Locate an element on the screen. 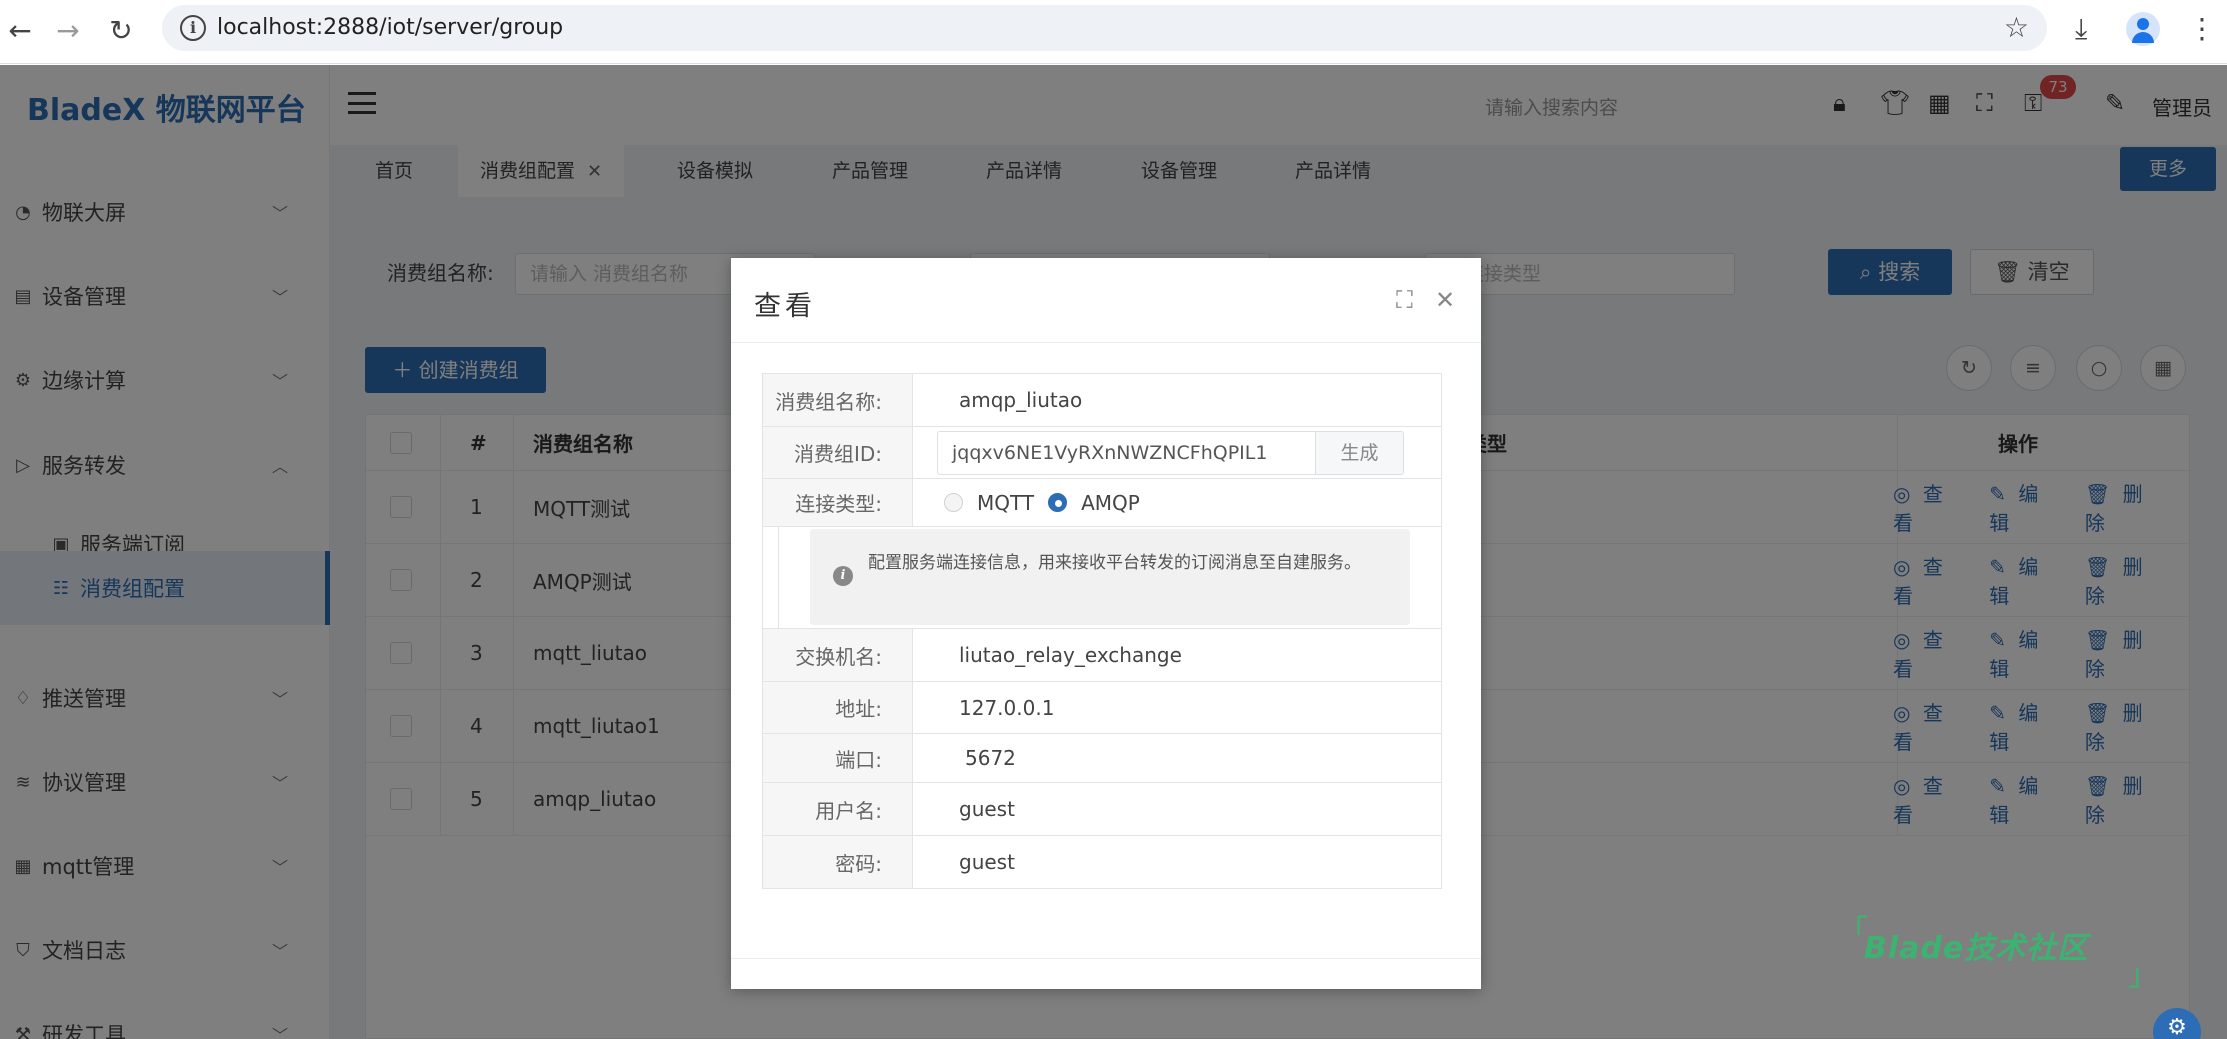 Image resolution: width=2227 pixels, height=1039 pixels. name-value: amqp_liutao is located at coordinates (1021, 400).